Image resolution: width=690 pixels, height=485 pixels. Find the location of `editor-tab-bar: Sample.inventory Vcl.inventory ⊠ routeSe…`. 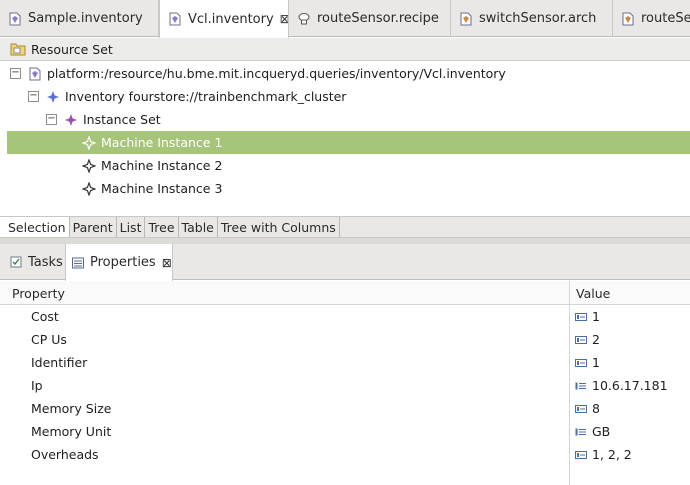

editor-tab-bar: Sample.inventory Vcl.inventory ⊠ routeSe… is located at coordinates (345, 19).